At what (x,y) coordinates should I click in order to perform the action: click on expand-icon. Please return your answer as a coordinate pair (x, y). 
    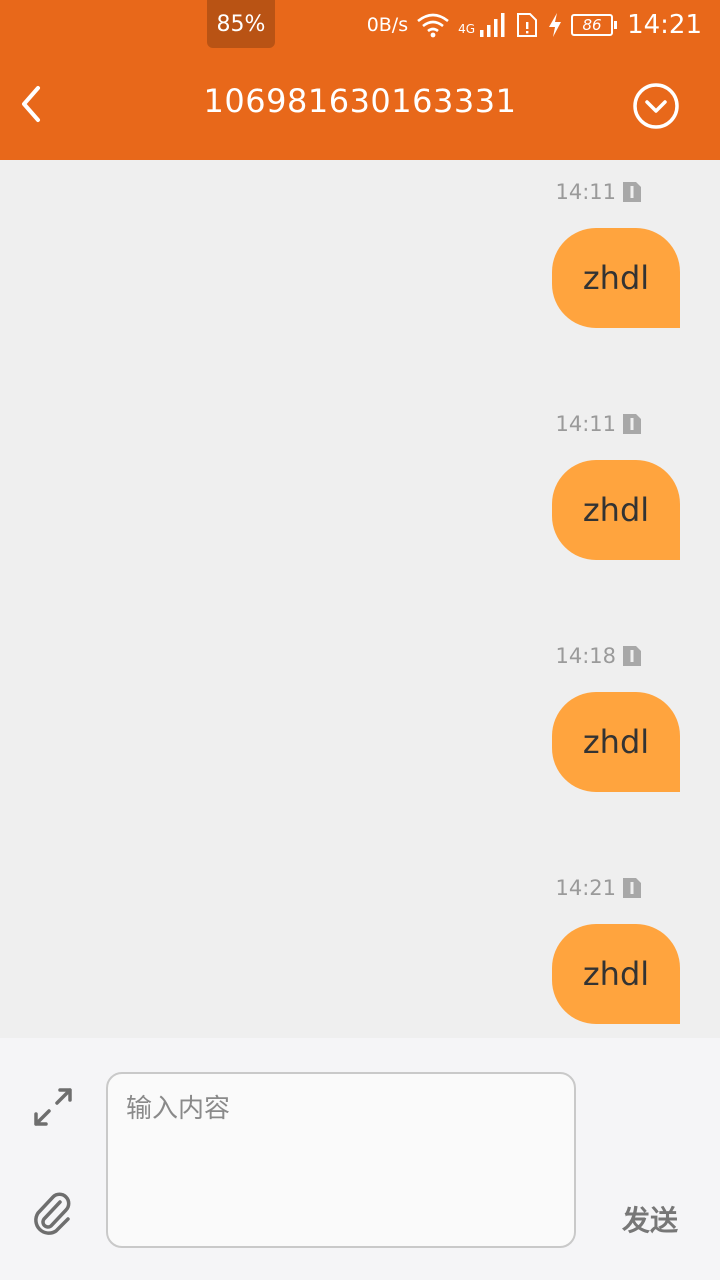
    Looking at the image, I should click on (53, 1107).